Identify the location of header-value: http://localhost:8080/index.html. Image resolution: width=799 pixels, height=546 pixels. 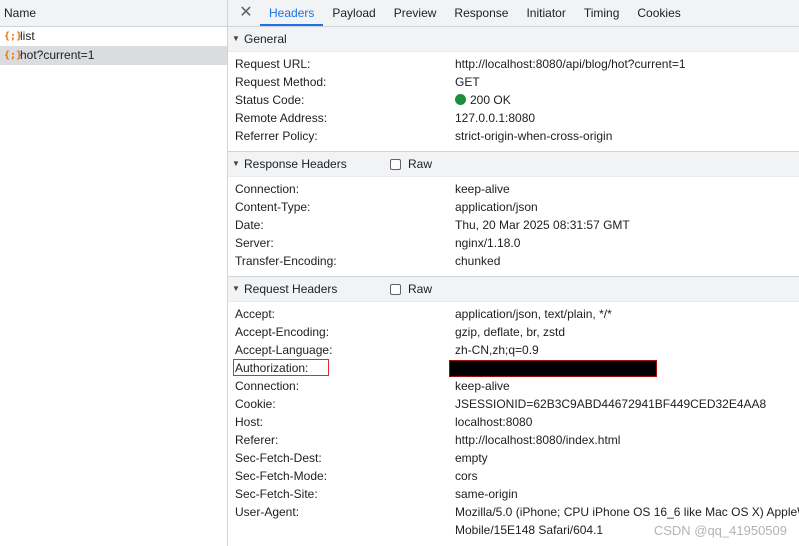
(538, 440).